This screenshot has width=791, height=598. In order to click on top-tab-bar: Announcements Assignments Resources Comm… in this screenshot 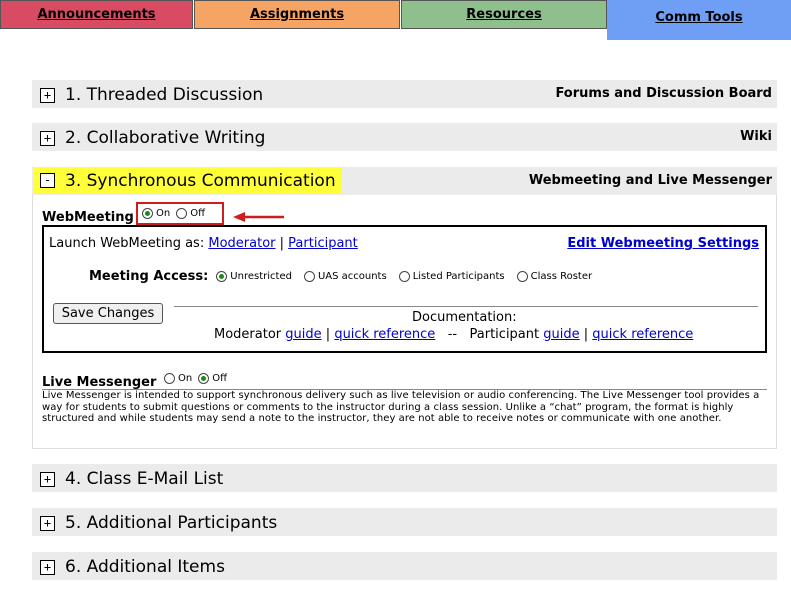, I will do `click(395, 20)`.